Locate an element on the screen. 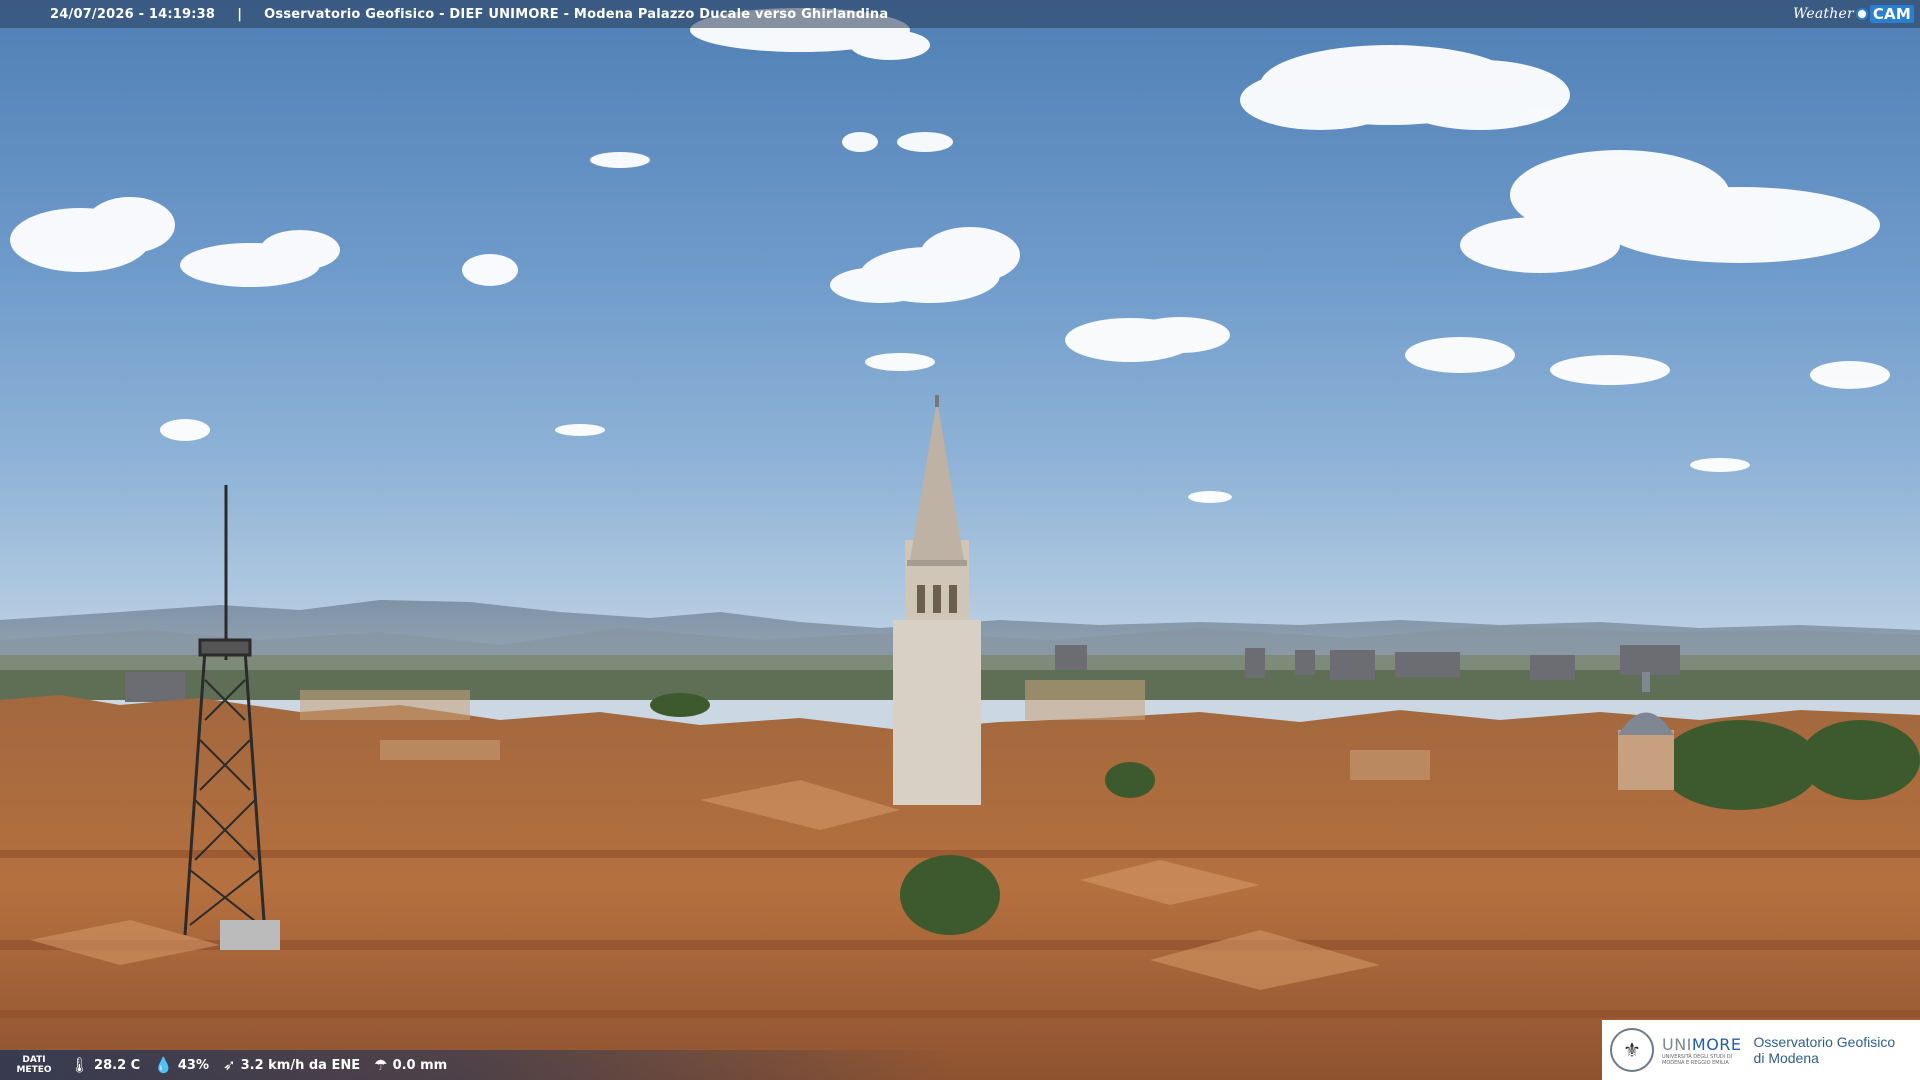 The height and width of the screenshot is (1080, 1920). thermometer-icon: 🌡 is located at coordinates (80, 1065).